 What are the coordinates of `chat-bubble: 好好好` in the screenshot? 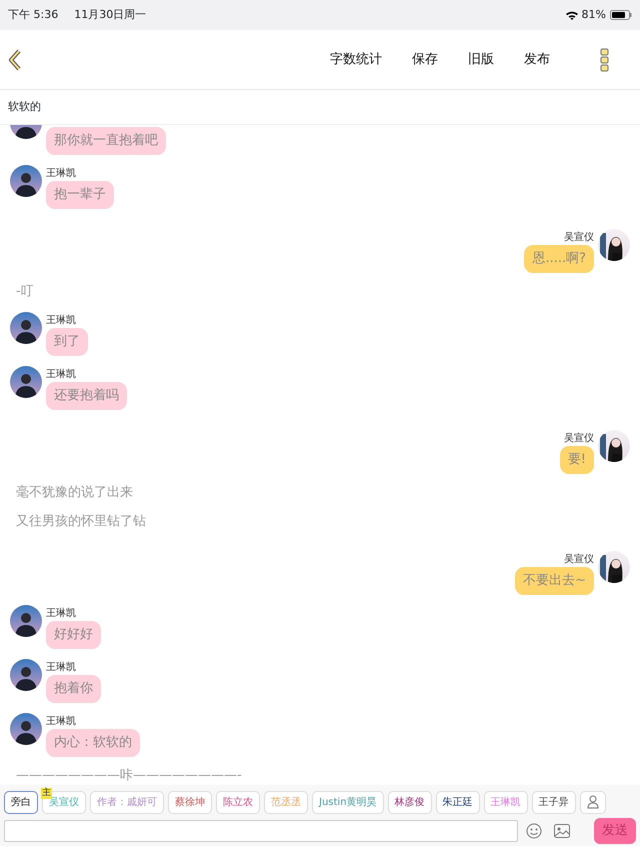 It's located at (73, 635).